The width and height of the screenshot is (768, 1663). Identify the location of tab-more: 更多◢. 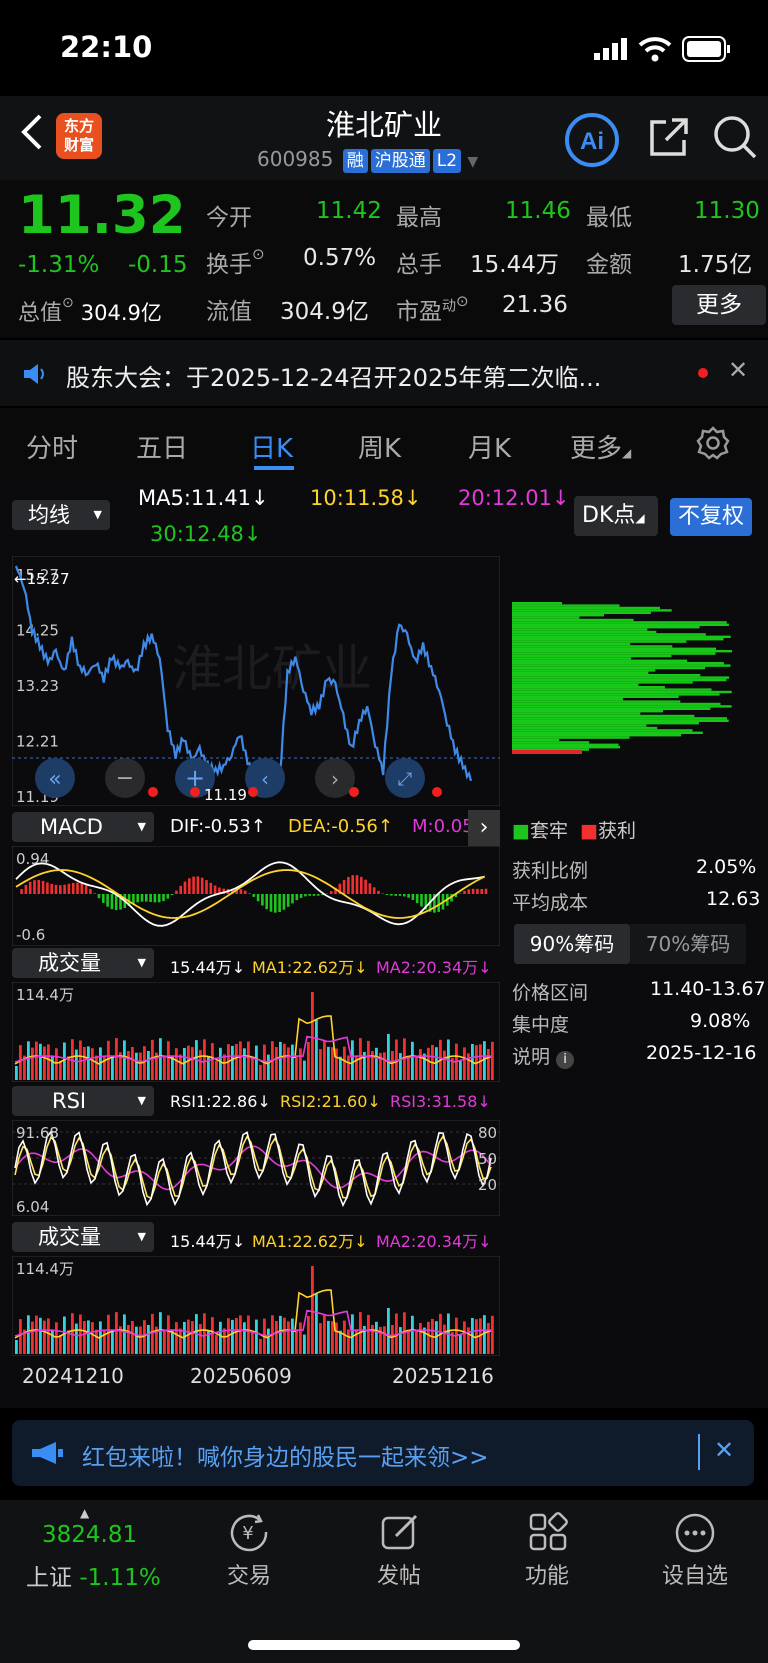
(600, 446).